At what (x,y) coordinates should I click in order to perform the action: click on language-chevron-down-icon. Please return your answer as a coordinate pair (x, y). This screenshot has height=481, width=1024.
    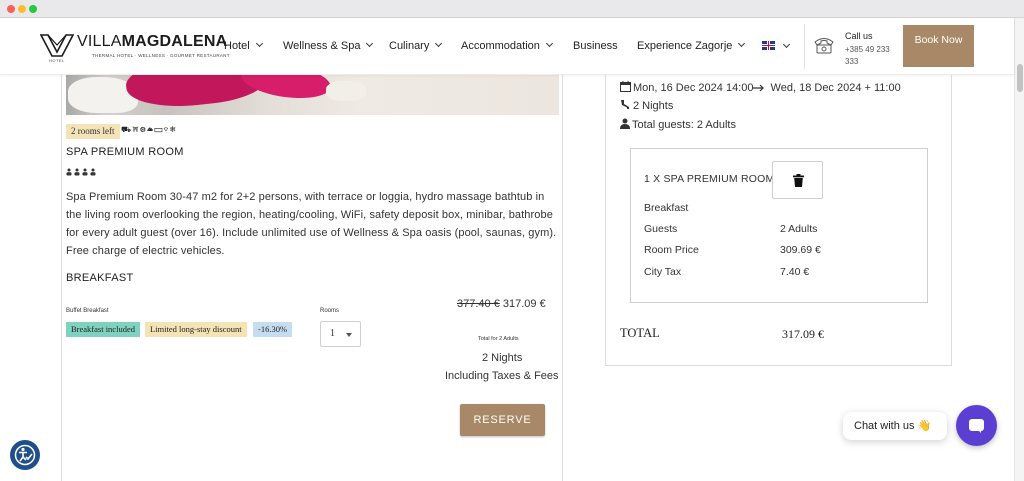
    Looking at the image, I should click on (786, 44).